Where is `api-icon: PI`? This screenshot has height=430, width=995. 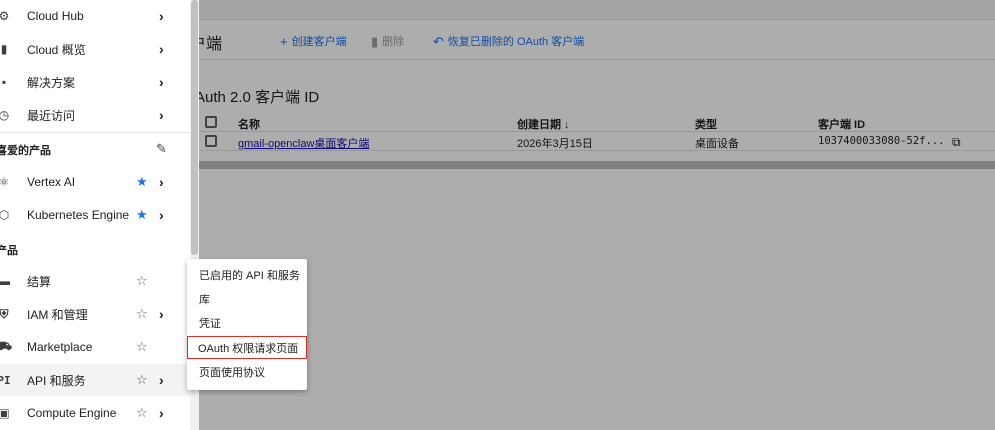
api-icon: PI is located at coordinates (5, 380).